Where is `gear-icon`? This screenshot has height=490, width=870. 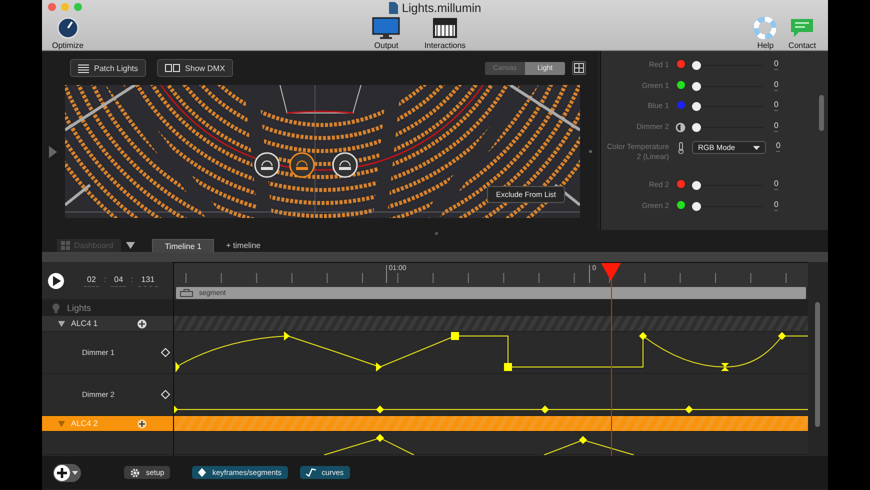
gear-icon is located at coordinates (135, 473).